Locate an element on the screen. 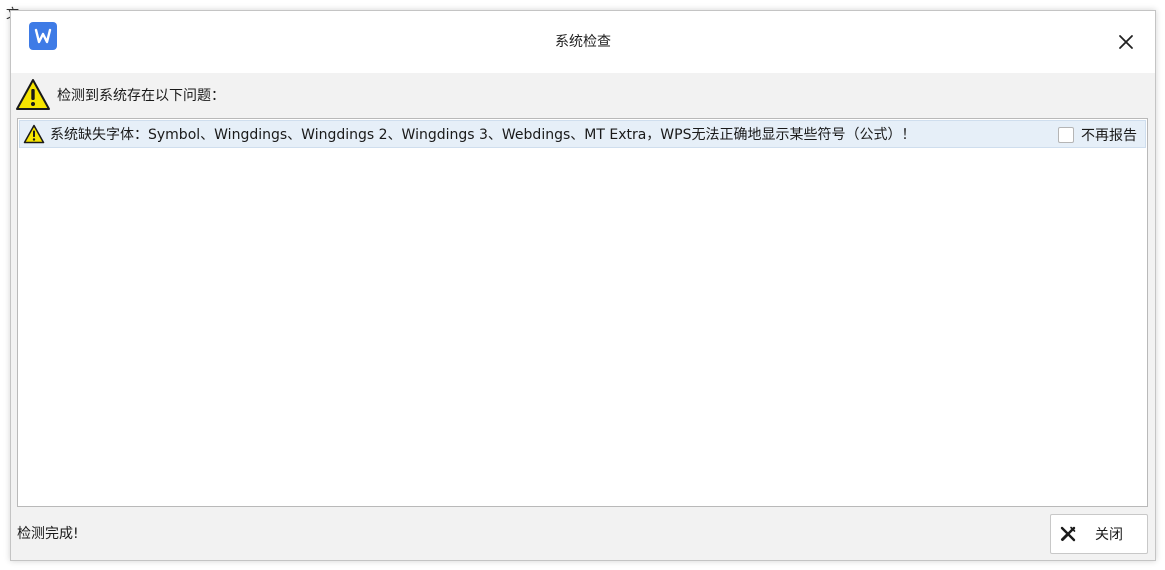 The width and height of the screenshot is (1165, 570). dialog-title: 系统检查 is located at coordinates (583, 42).